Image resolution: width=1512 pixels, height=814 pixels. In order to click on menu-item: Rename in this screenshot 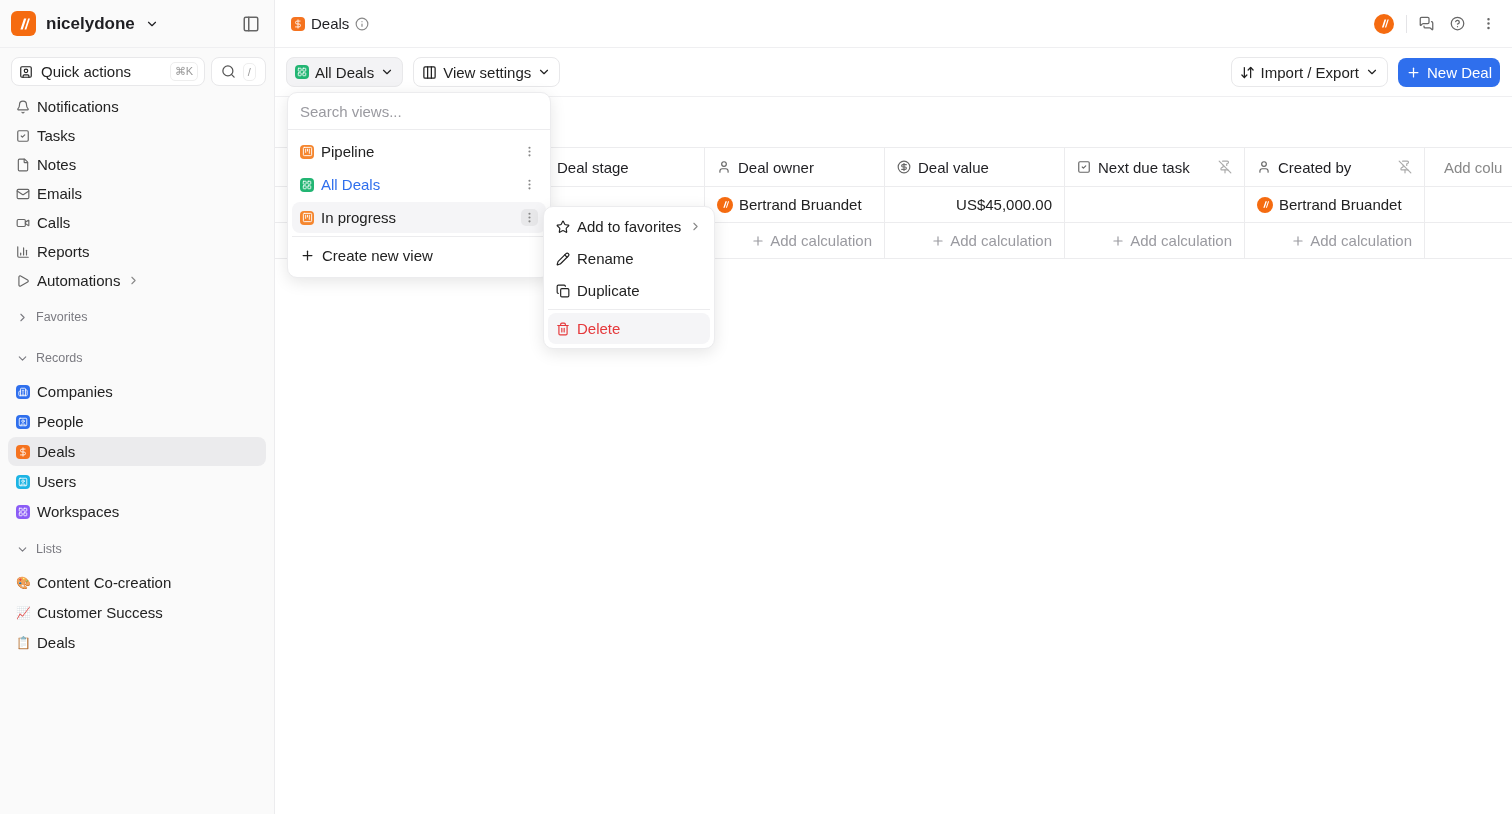, I will do `click(629, 258)`.